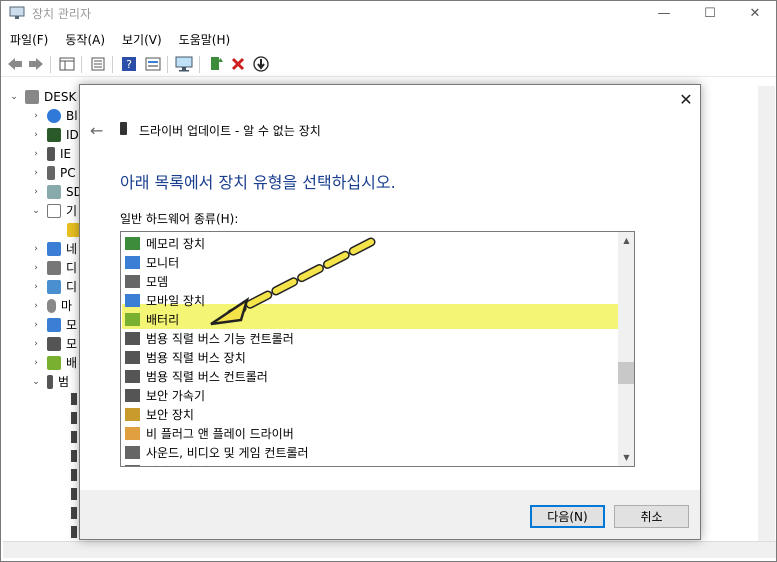 The width and height of the screenshot is (777, 562). Describe the element at coordinates (60, 96) in the screenshot. I see `tree-root-label: DESK` at that location.